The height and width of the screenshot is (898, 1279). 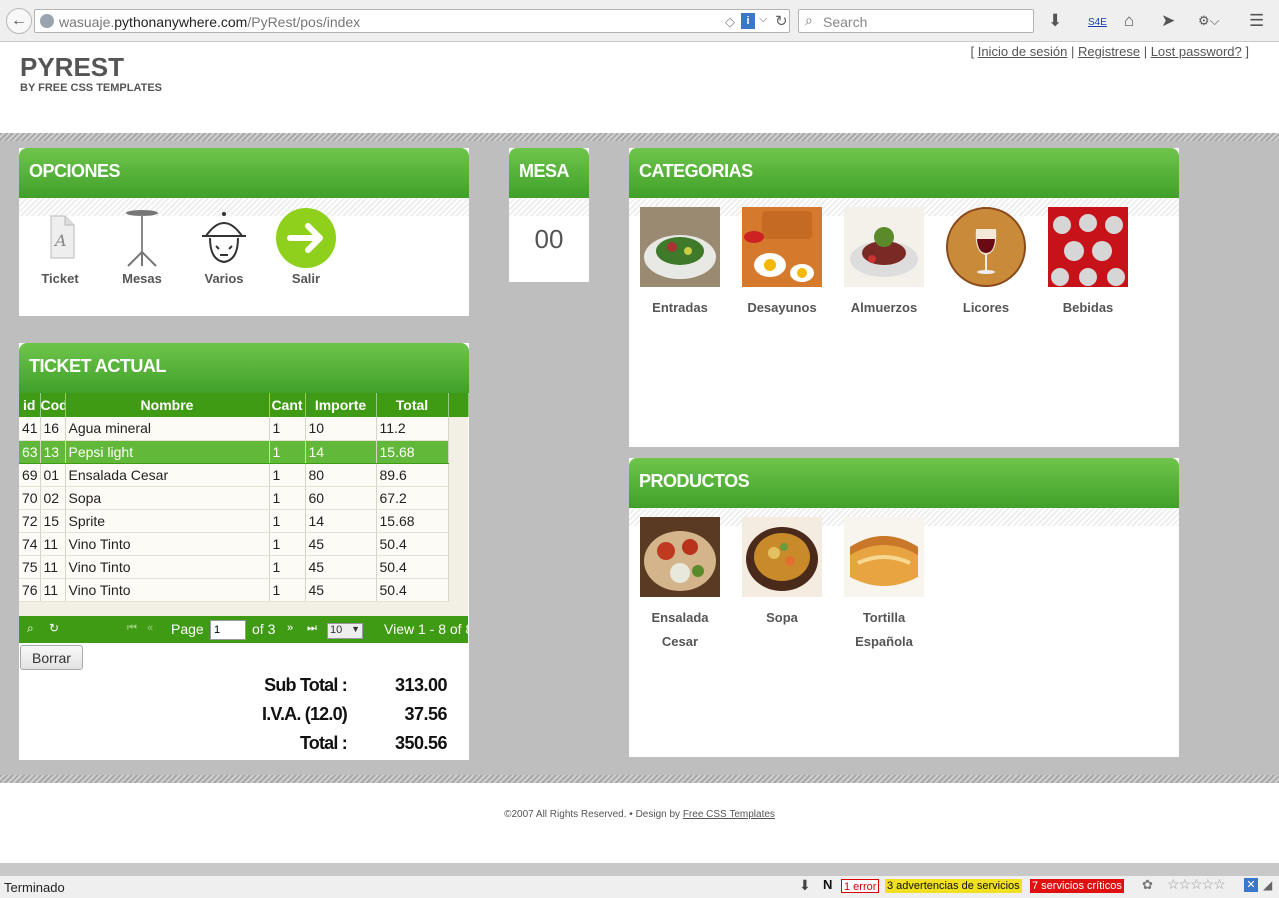 I want to click on row-id: 41, so click(x=30, y=429).